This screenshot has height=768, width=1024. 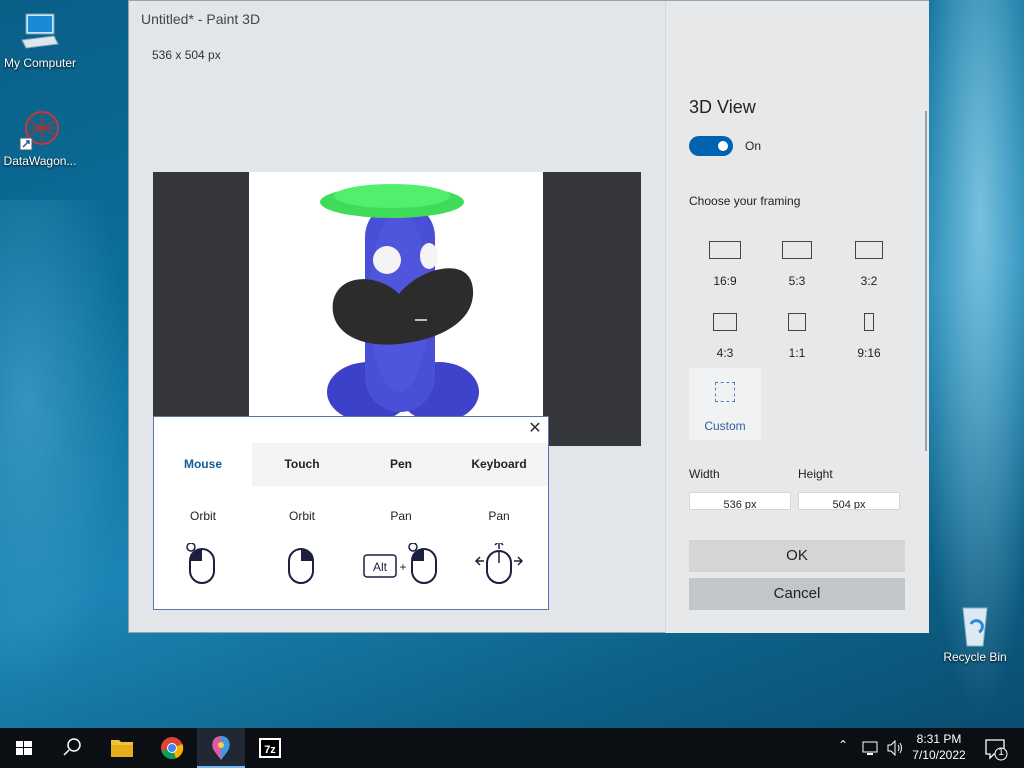 I want to click on framing-option-9-16: 9:16, so click(x=869, y=337).